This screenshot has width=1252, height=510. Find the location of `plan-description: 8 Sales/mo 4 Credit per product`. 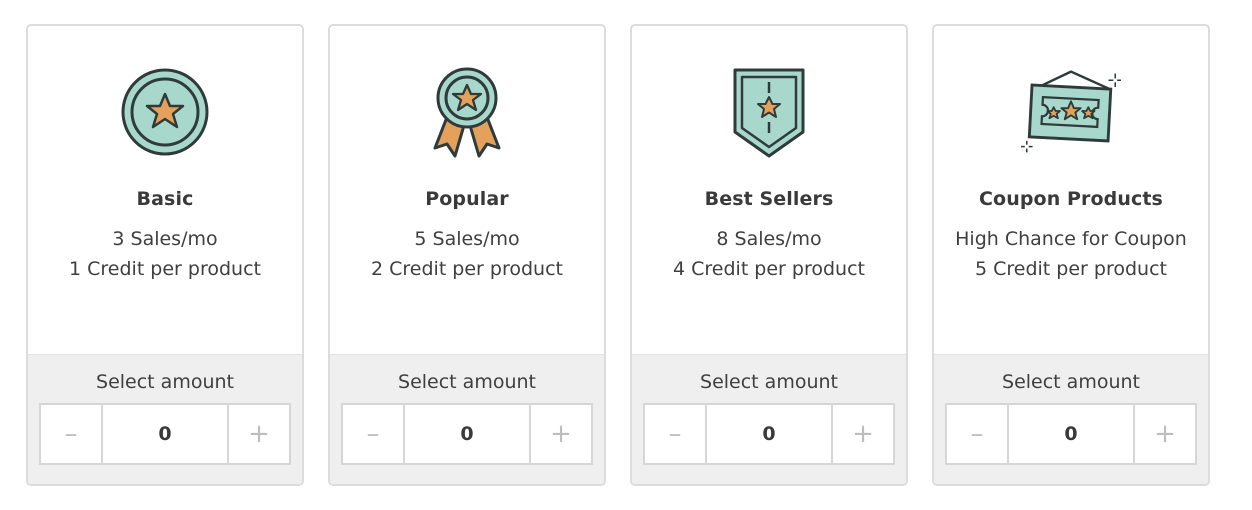

plan-description: 8 Sales/mo 4 Credit per product is located at coordinates (769, 254).